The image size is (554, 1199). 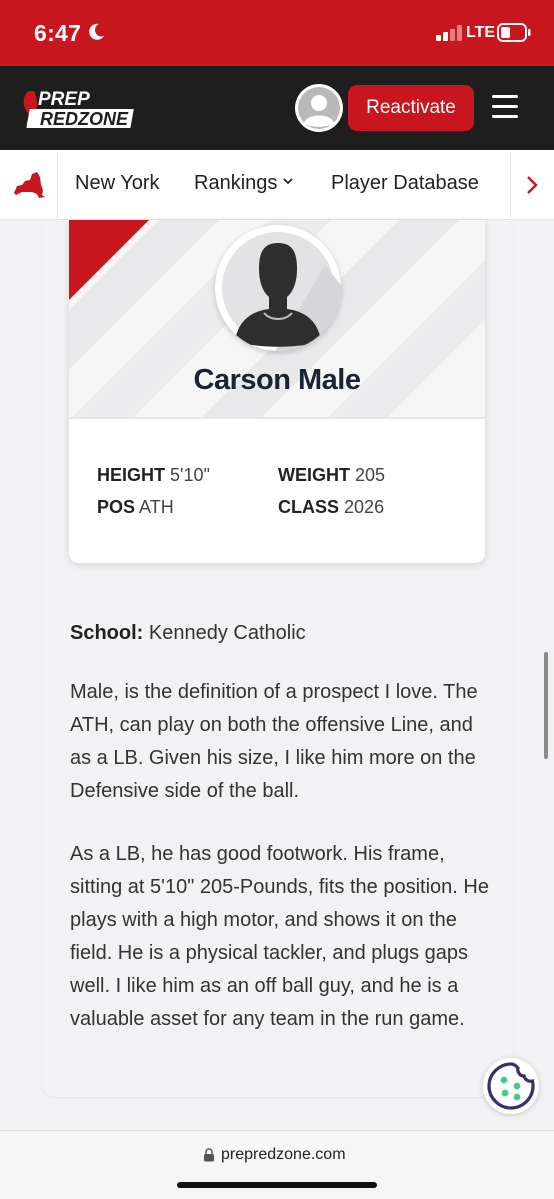 What do you see at coordinates (314, 475) in the screenshot?
I see `stat-weight-label: WEIGHT` at bounding box center [314, 475].